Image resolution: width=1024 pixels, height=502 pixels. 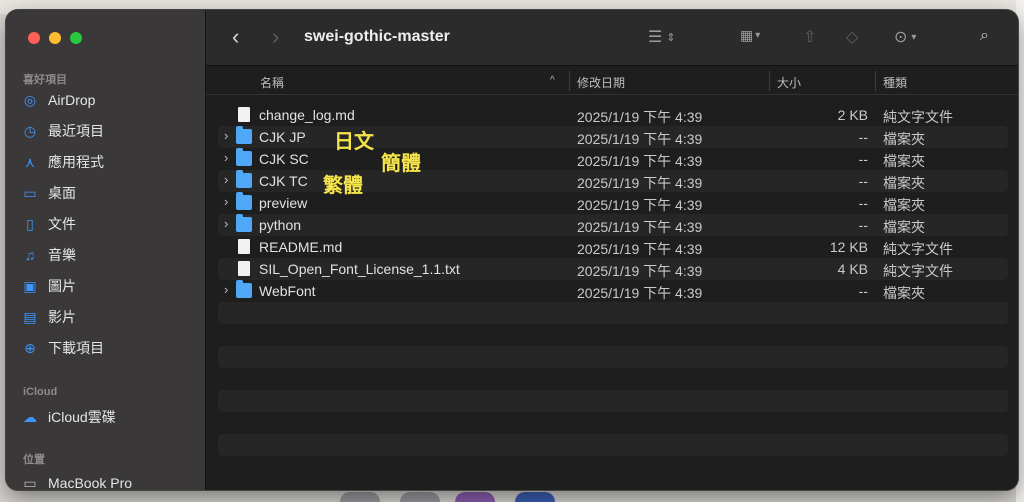 What do you see at coordinates (852, 115) in the screenshot?
I see `file-size: 2 KB` at bounding box center [852, 115].